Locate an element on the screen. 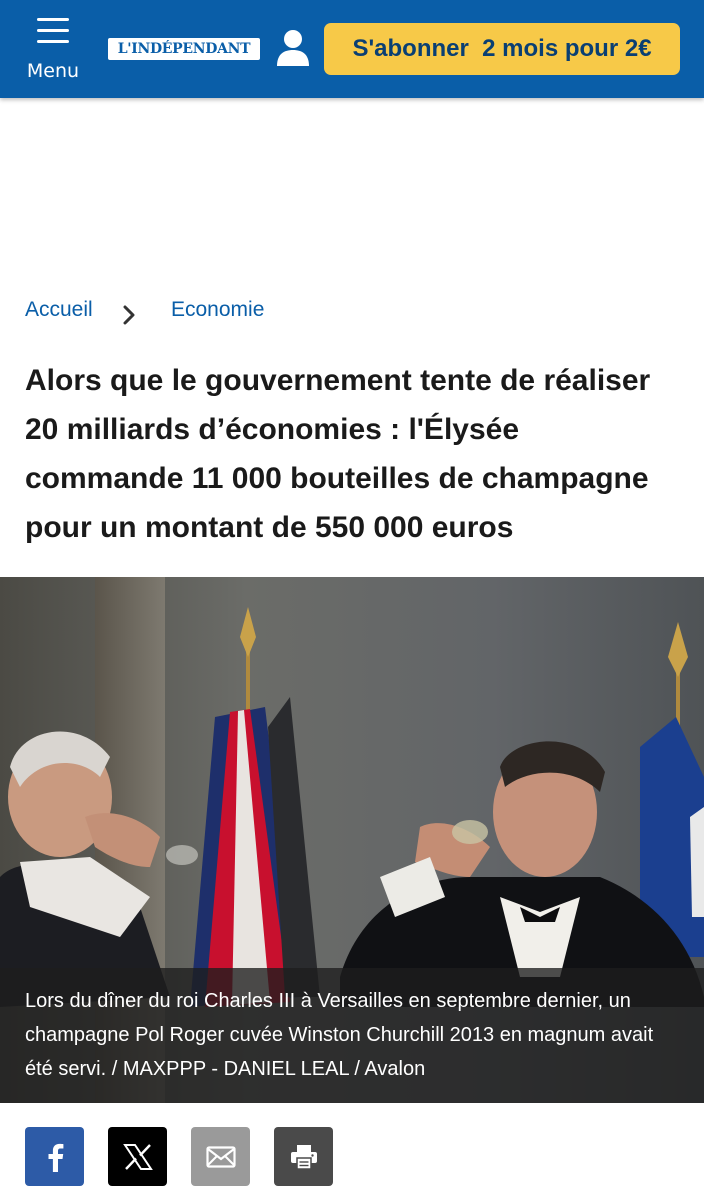 The height and width of the screenshot is (1200, 704). facebook-icon is located at coordinates (55, 1157).